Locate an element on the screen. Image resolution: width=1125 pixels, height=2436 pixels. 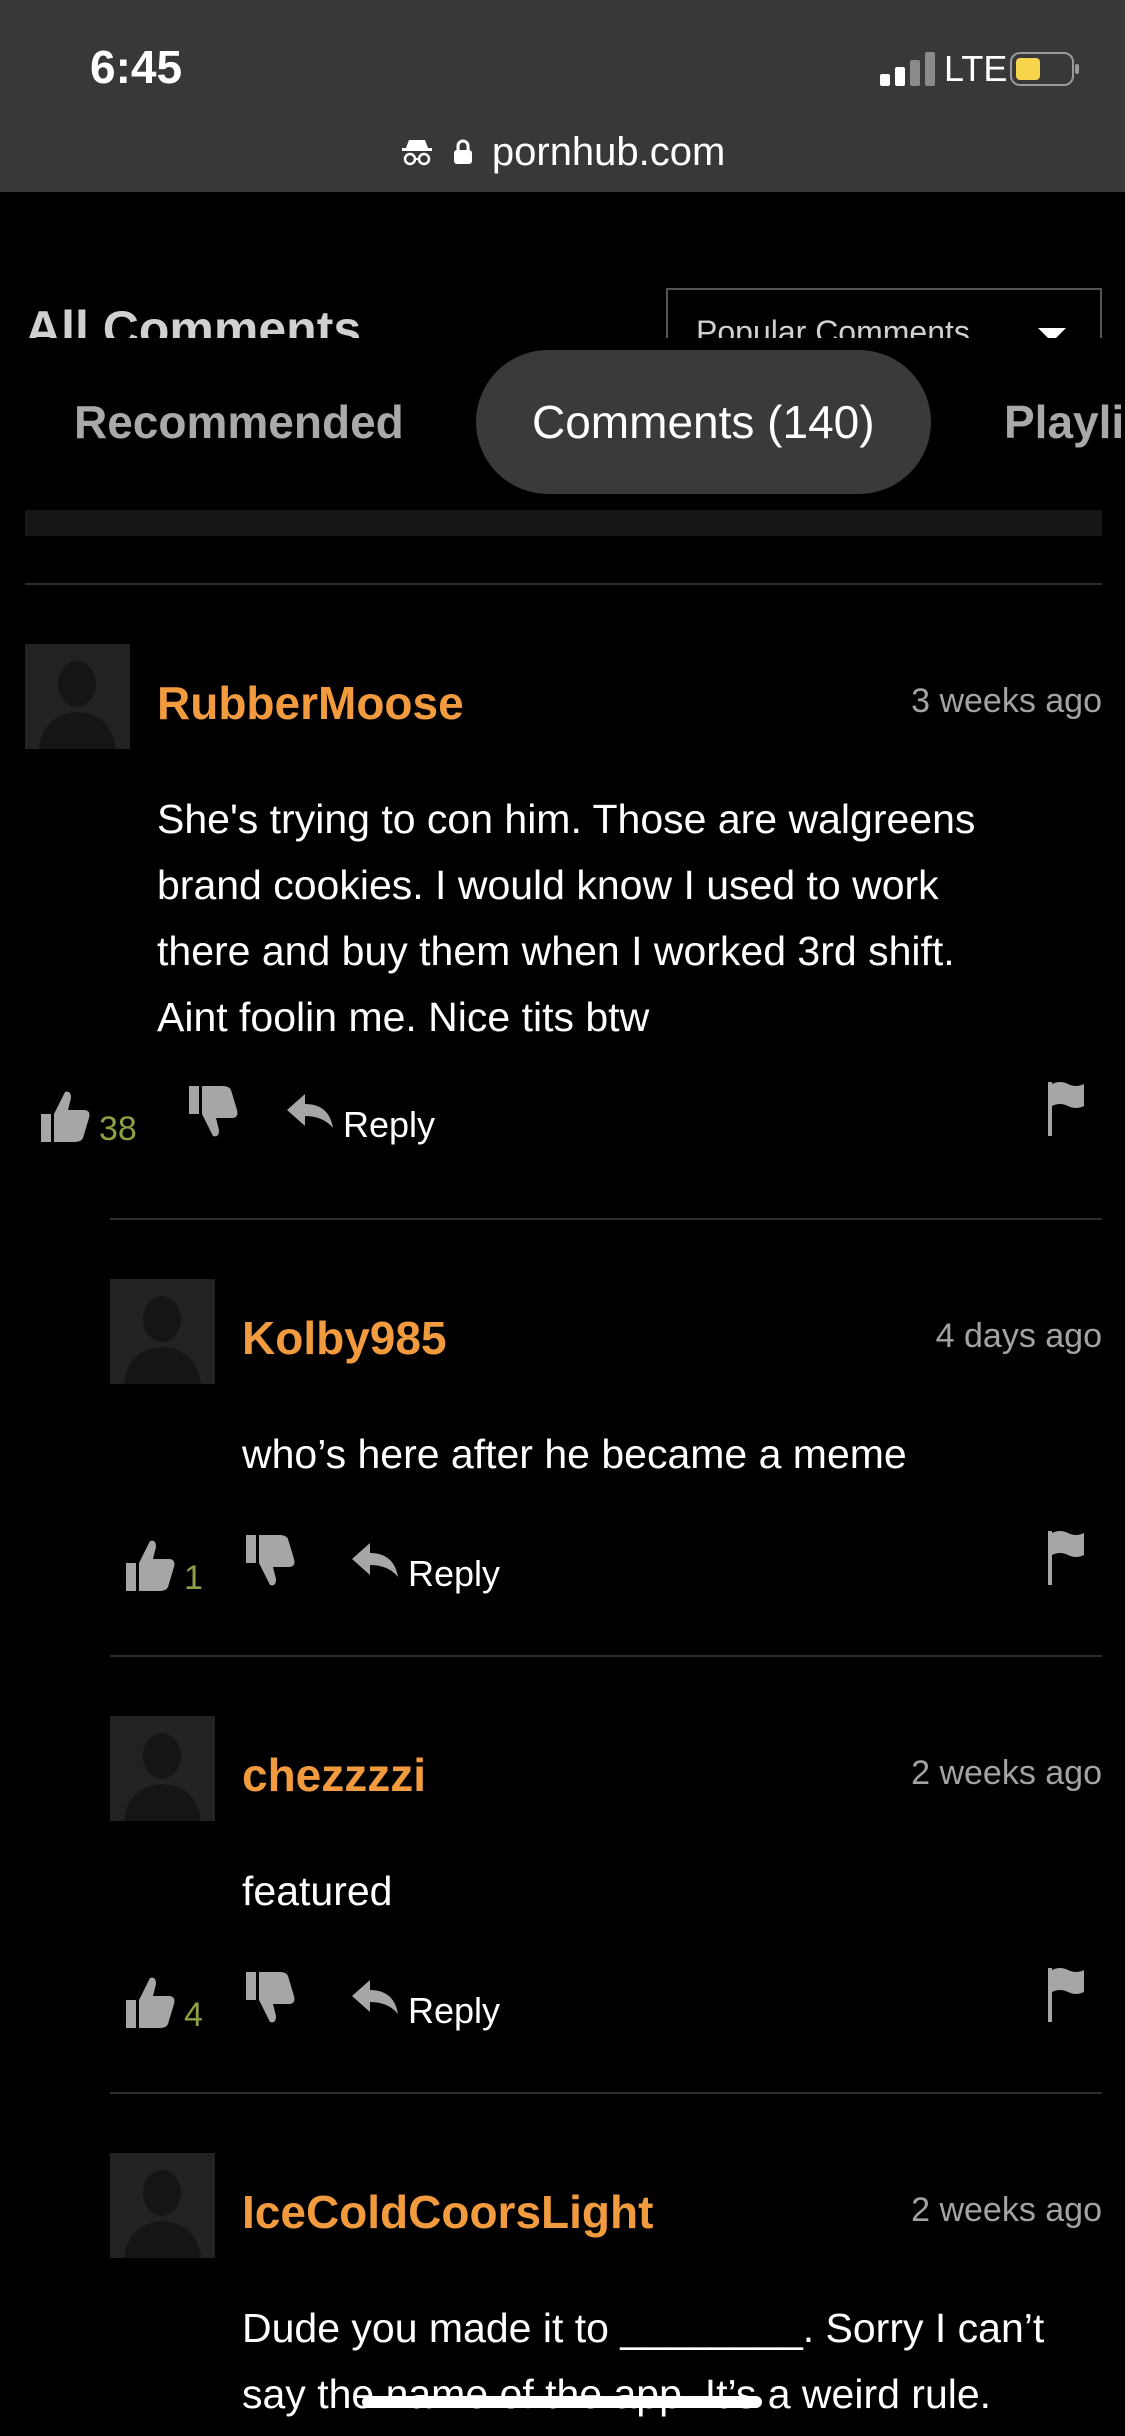
comment-username: Kolby985 is located at coordinates (344, 1338).